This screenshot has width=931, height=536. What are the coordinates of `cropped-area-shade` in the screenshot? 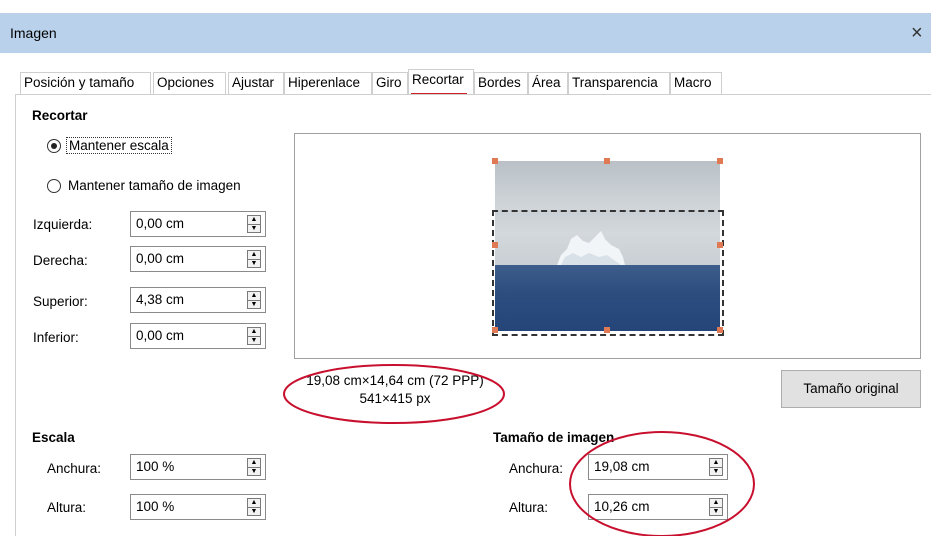 It's located at (607, 185).